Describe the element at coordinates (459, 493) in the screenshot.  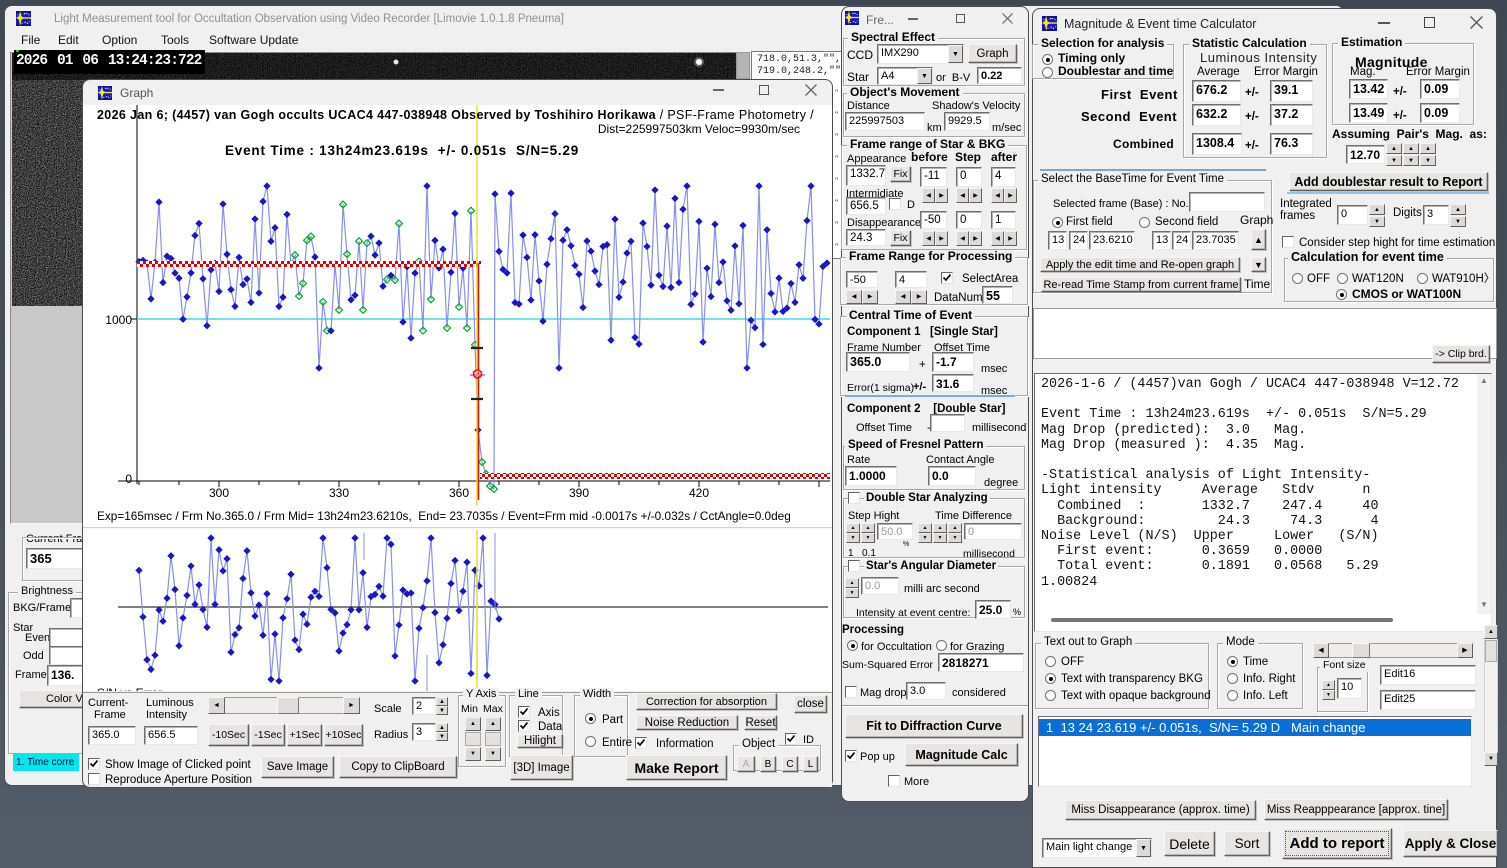
I see `svg-text: 360` at that location.